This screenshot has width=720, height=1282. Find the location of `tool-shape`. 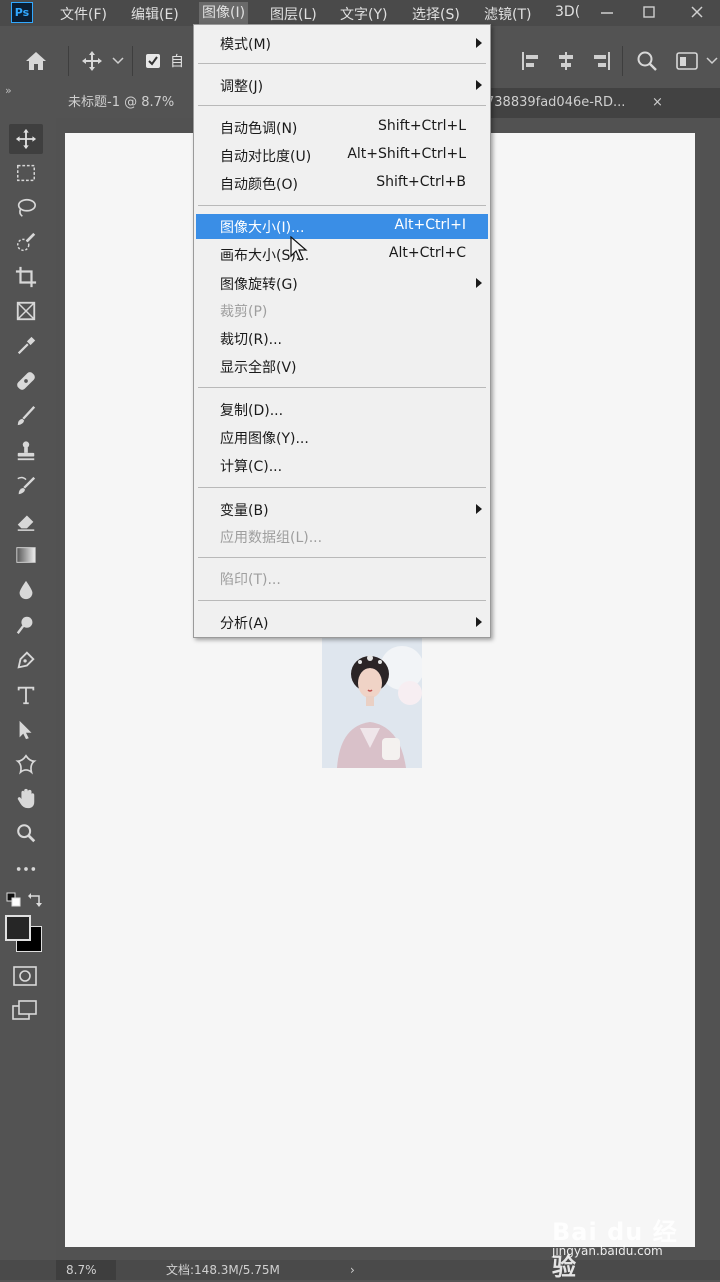

tool-shape is located at coordinates (26, 764).